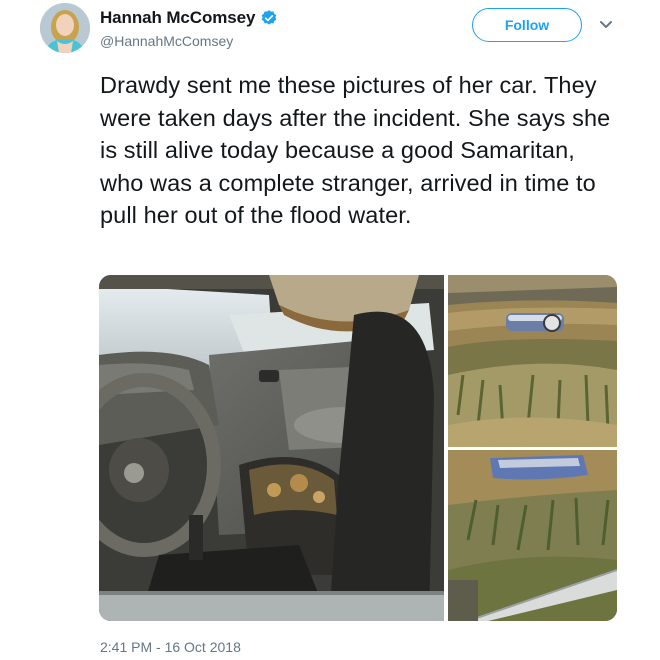  What do you see at coordinates (532, 535) in the screenshot?
I see `photo-submerged-car` at bounding box center [532, 535].